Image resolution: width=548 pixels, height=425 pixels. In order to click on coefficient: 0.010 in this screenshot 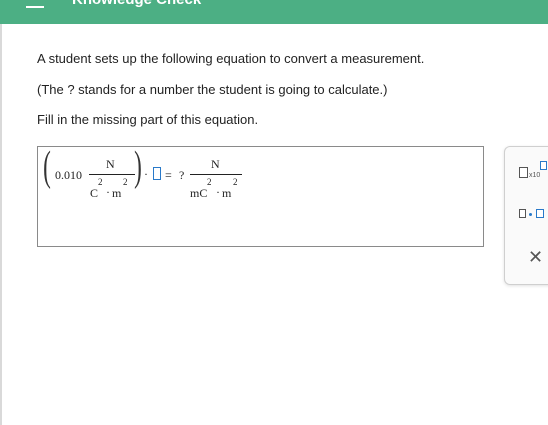, I will do `click(68, 175)`.